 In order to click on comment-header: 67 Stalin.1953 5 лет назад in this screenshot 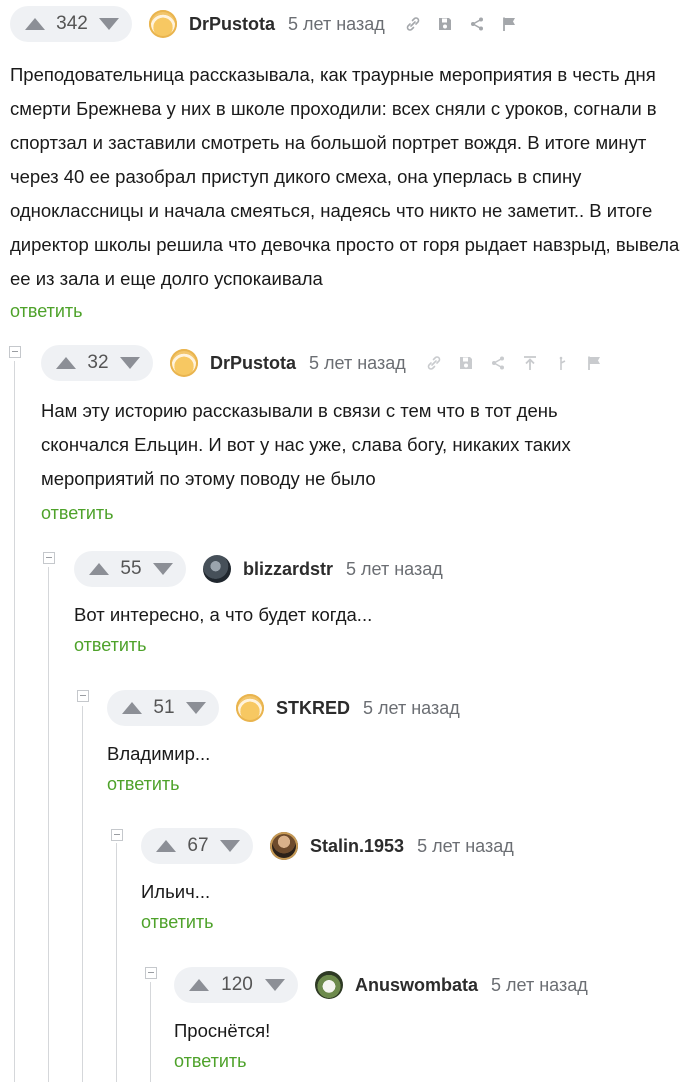, I will do `click(420, 846)`.